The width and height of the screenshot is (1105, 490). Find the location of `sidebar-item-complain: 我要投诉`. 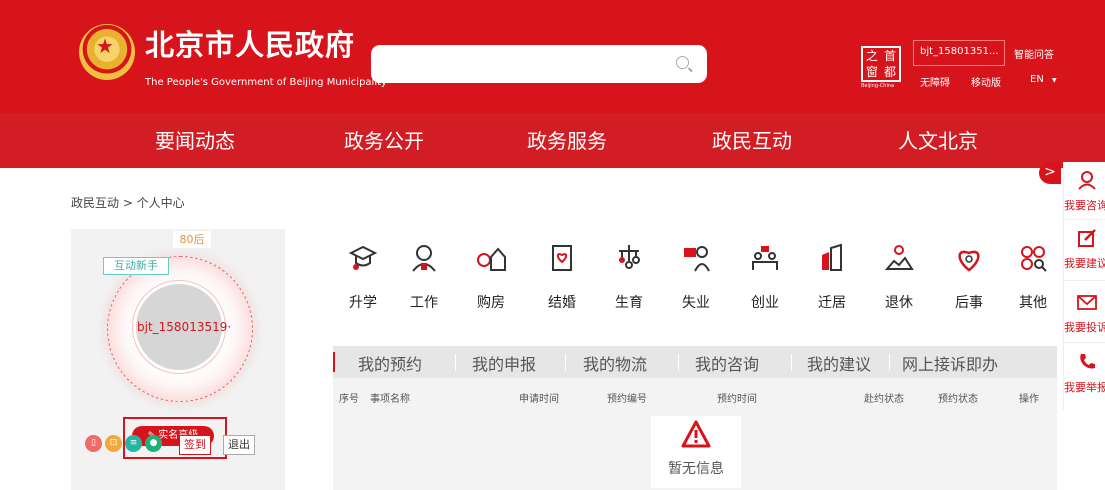

sidebar-item-complain: 我要投诉 is located at coordinates (1084, 316).